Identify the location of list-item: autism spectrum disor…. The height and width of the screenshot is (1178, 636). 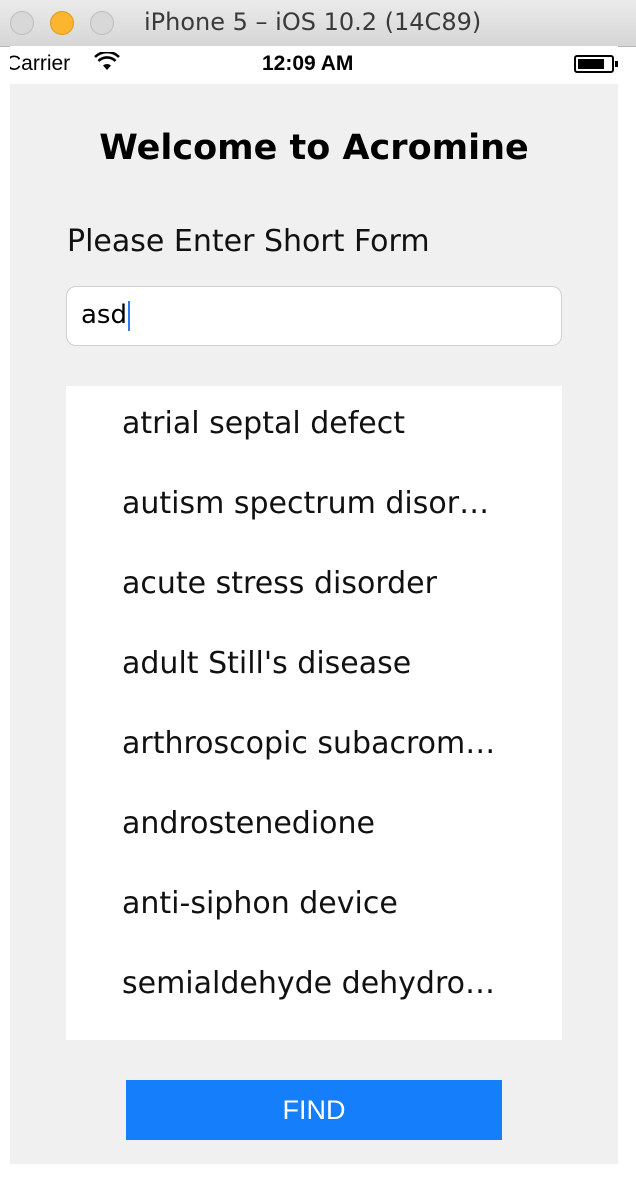
(314, 506).